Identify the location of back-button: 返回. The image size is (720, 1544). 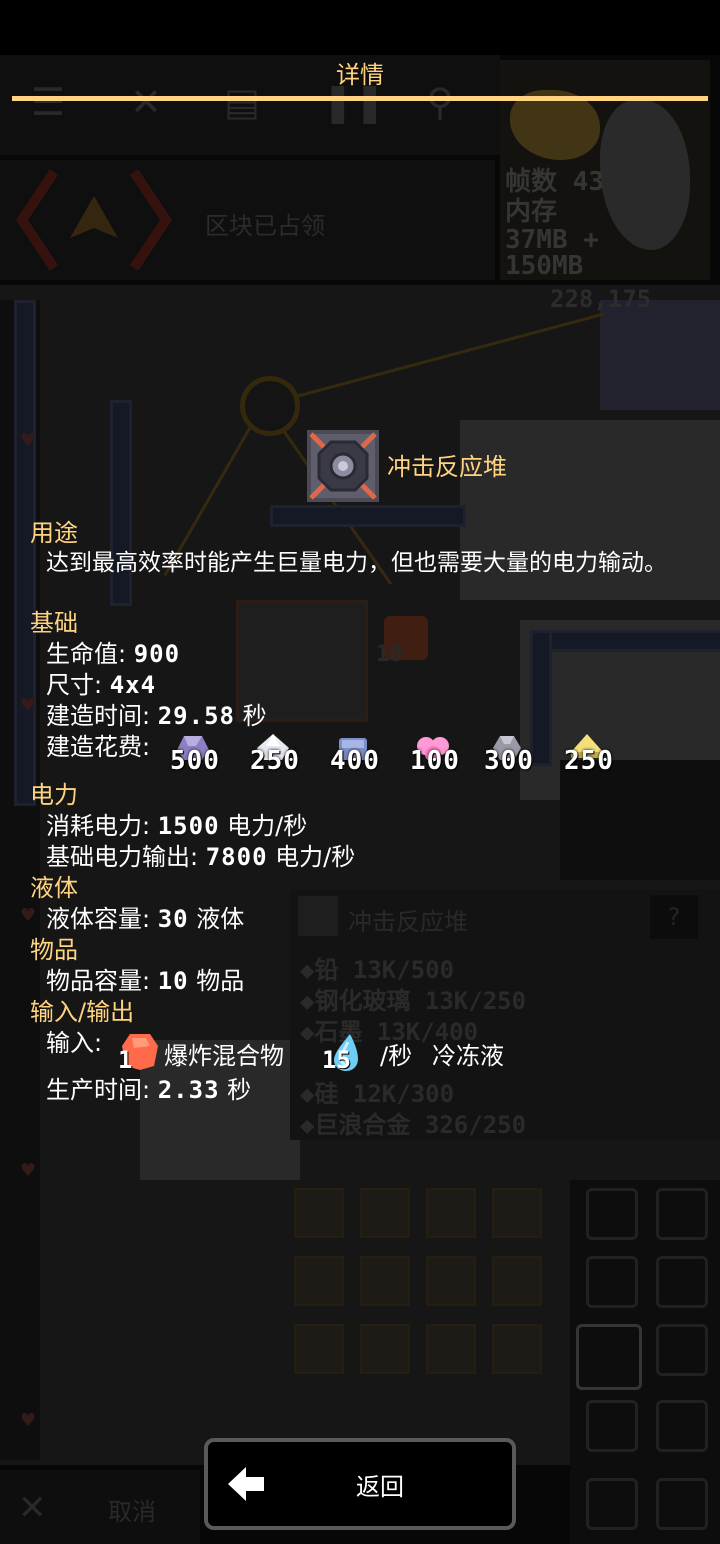
(360, 1484).